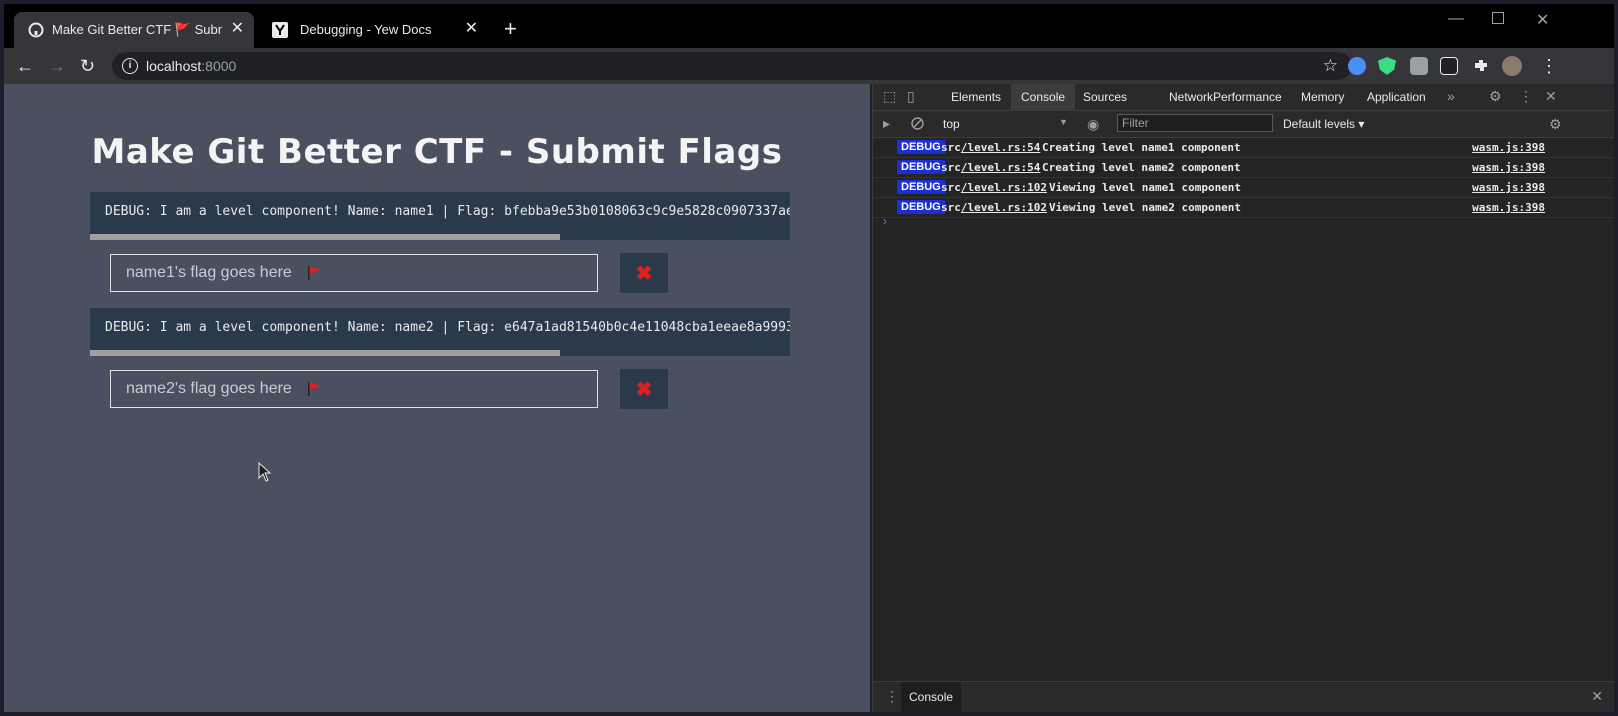 This screenshot has width=1618, height=716. I want to click on close-drawer-icon: ✕, so click(1597, 696).